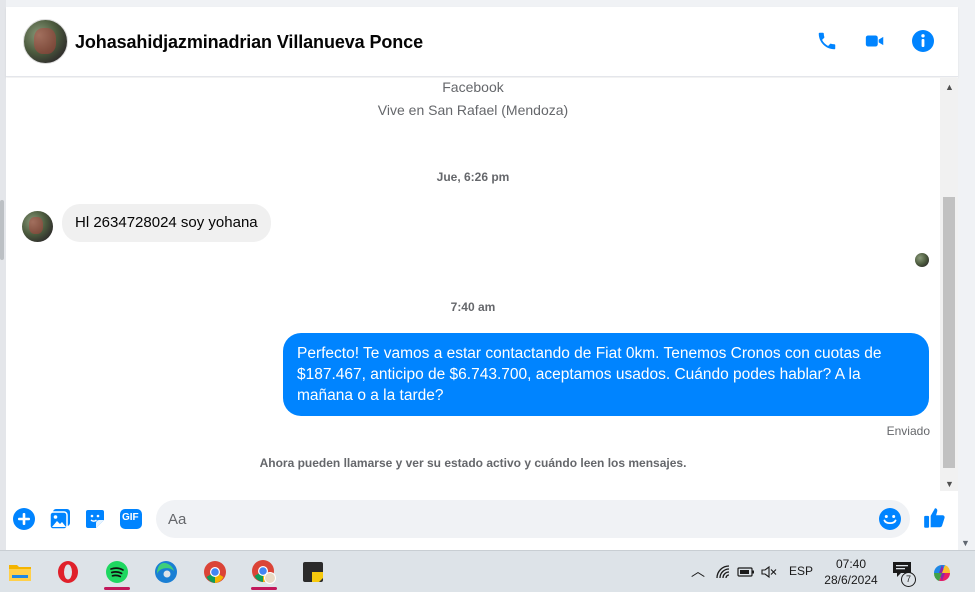  What do you see at coordinates (769, 572) in the screenshot?
I see `speaker-muted-icon` at bounding box center [769, 572].